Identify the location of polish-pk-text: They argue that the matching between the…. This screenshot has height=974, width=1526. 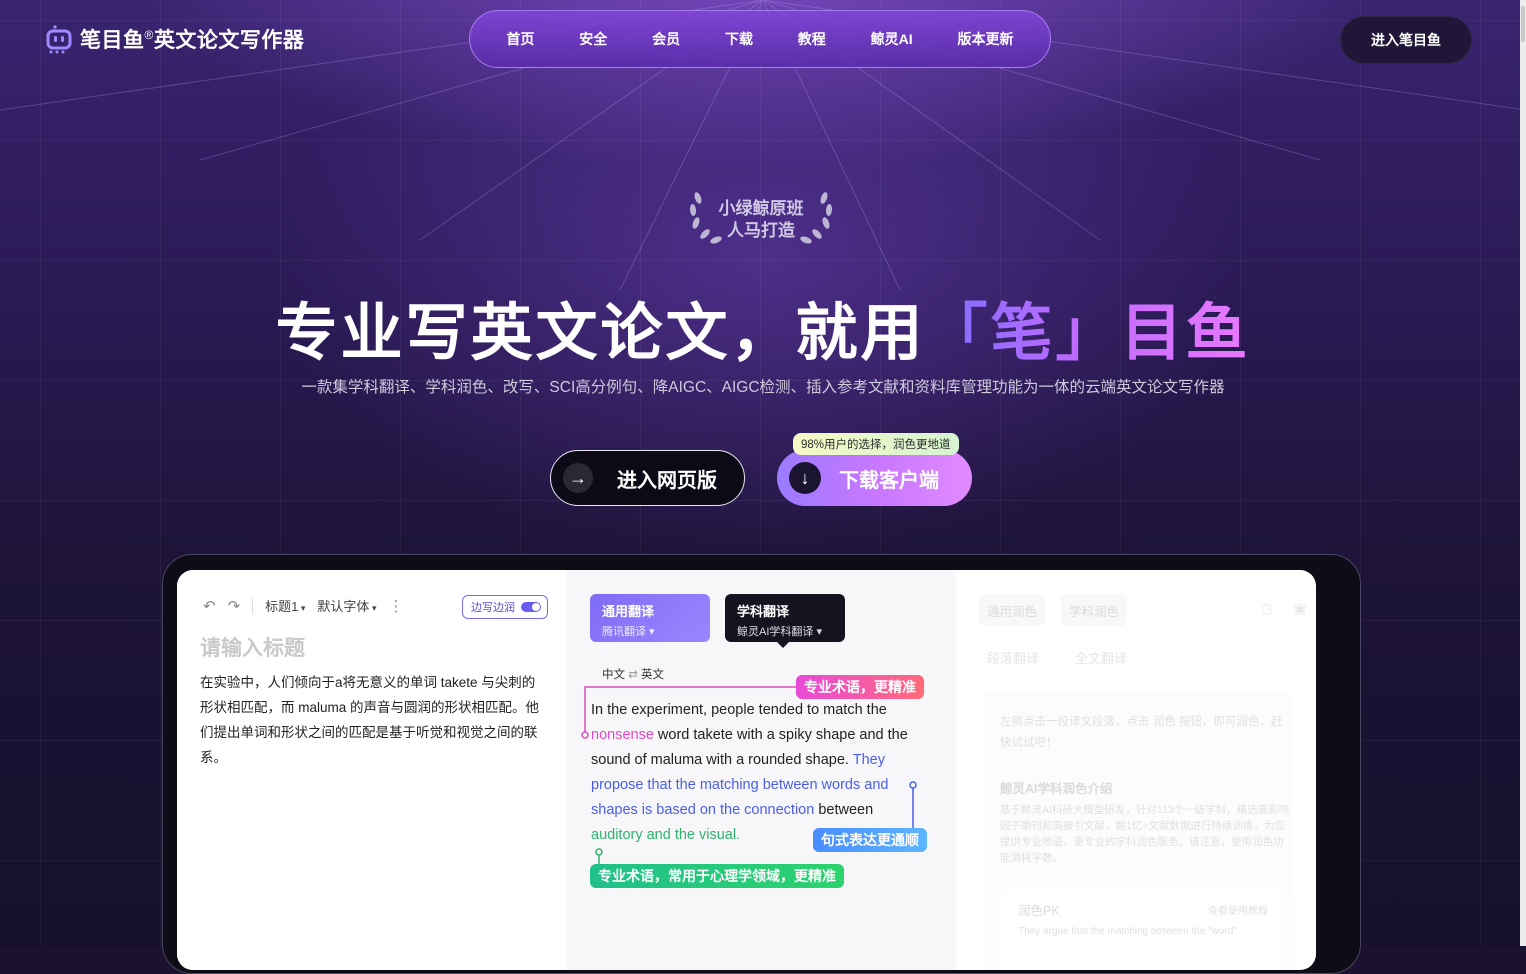
(1127, 931).